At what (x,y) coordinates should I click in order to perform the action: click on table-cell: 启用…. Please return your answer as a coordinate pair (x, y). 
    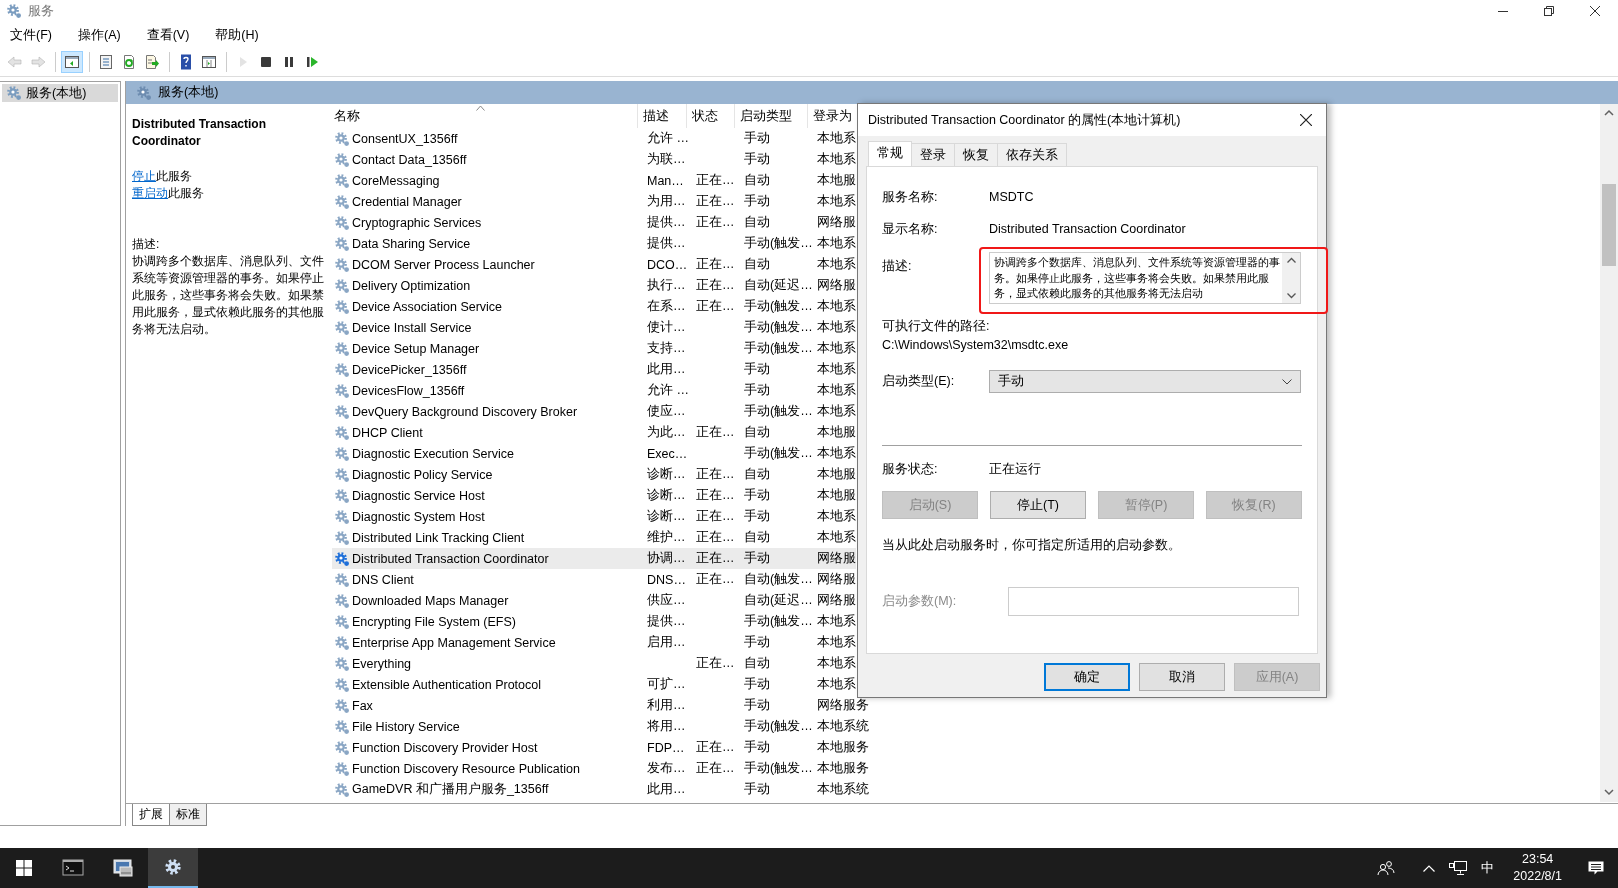
    Looking at the image, I should click on (666, 642).